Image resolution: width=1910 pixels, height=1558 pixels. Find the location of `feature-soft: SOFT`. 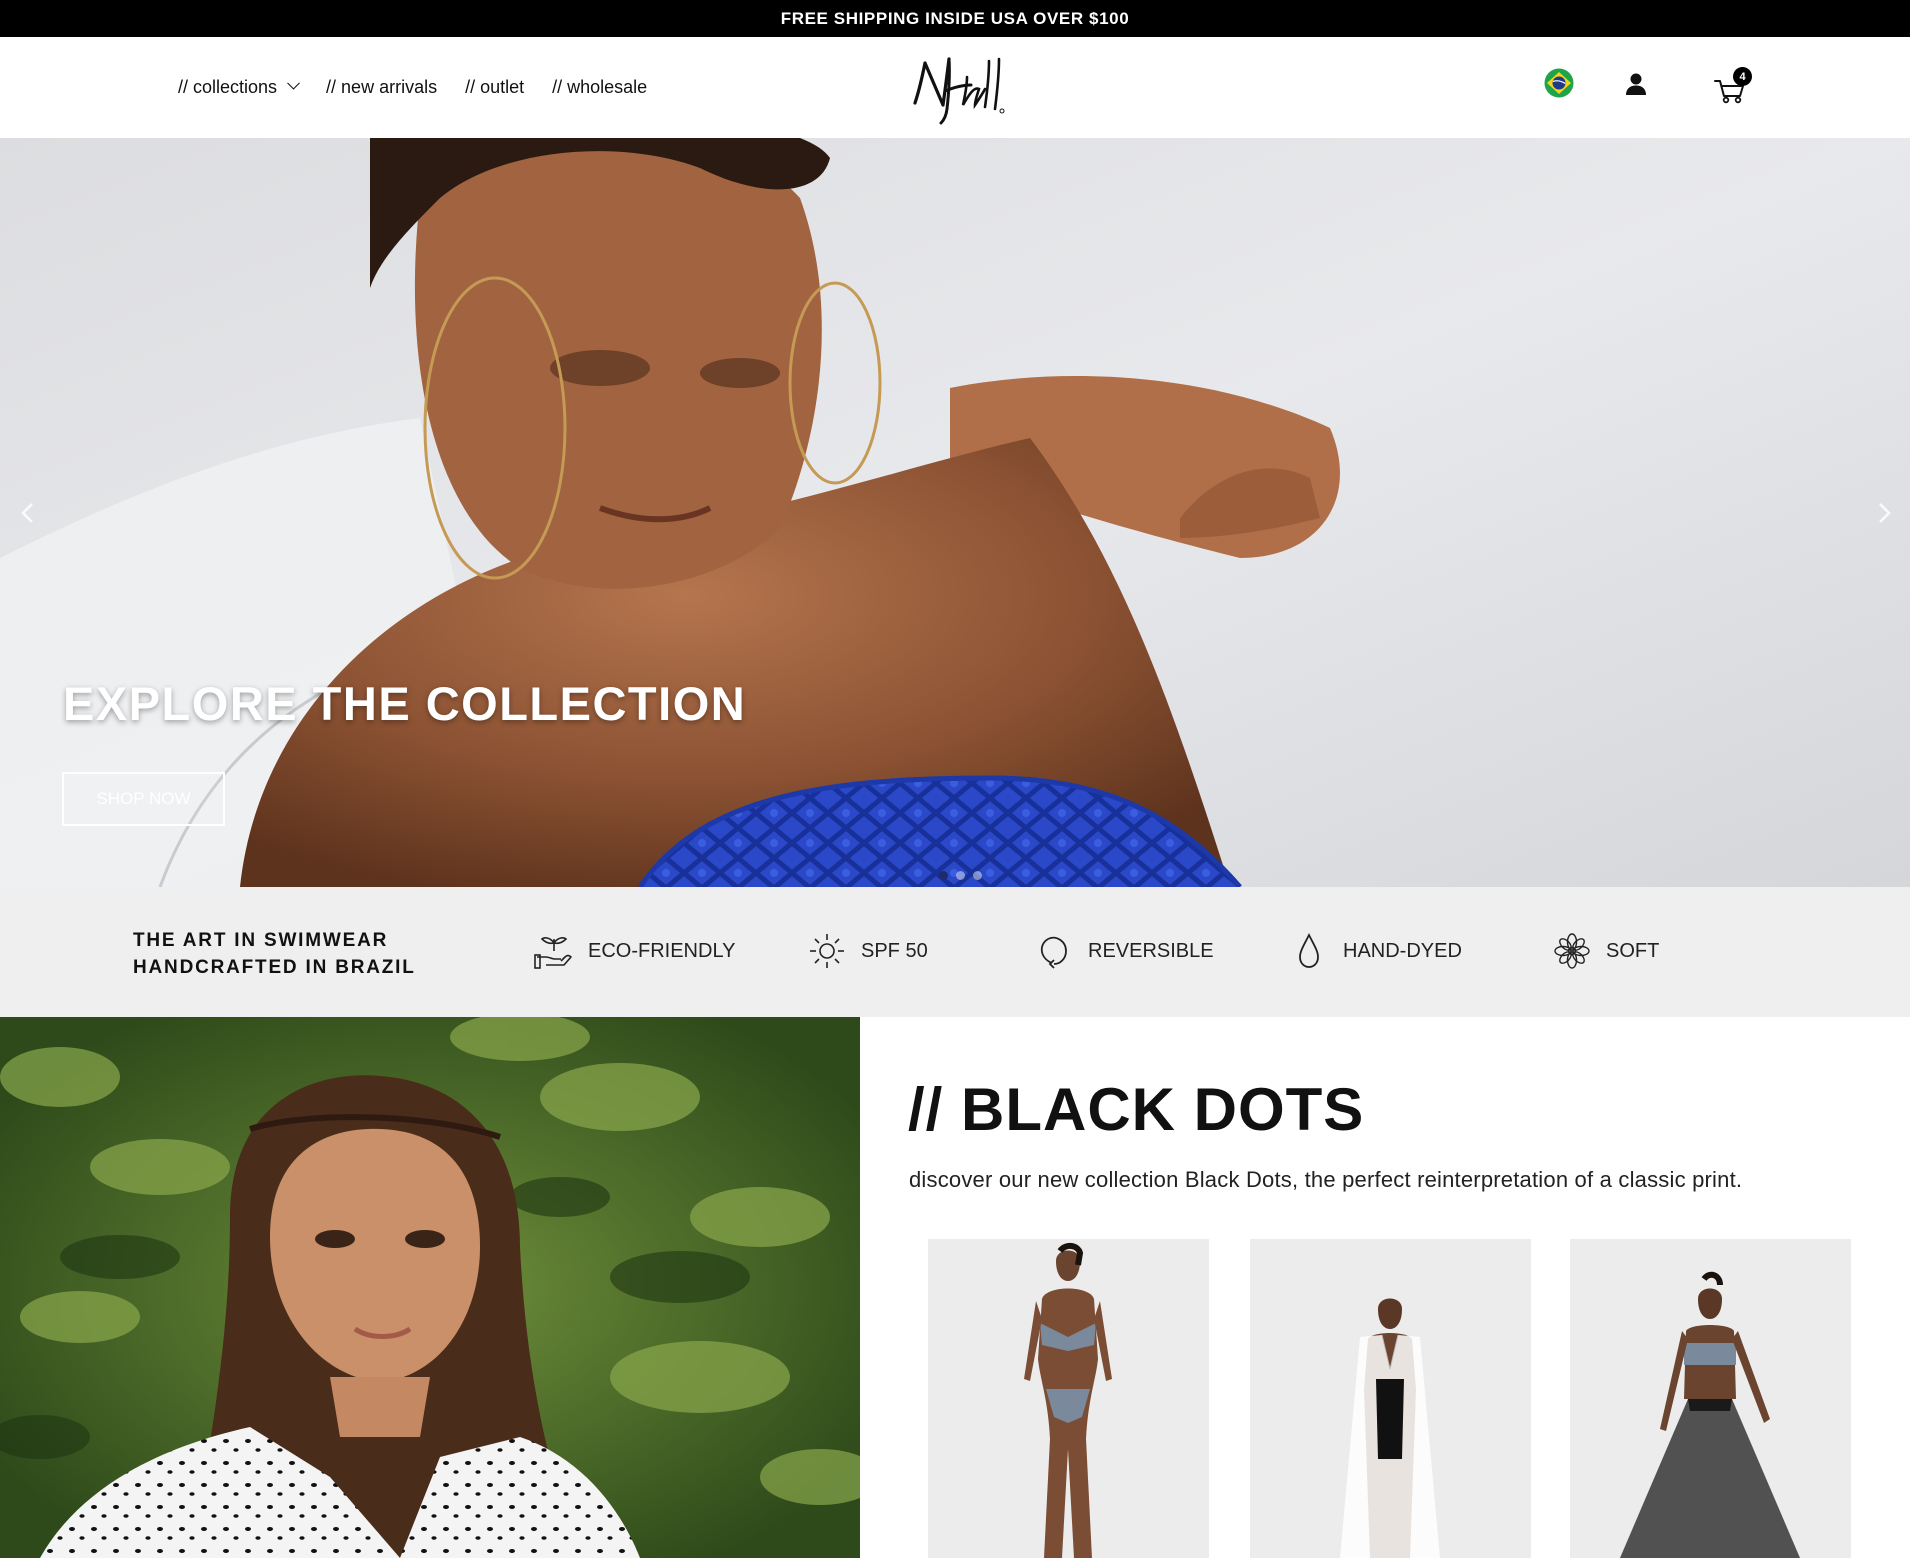

feature-soft: SOFT is located at coordinates (1605, 951).